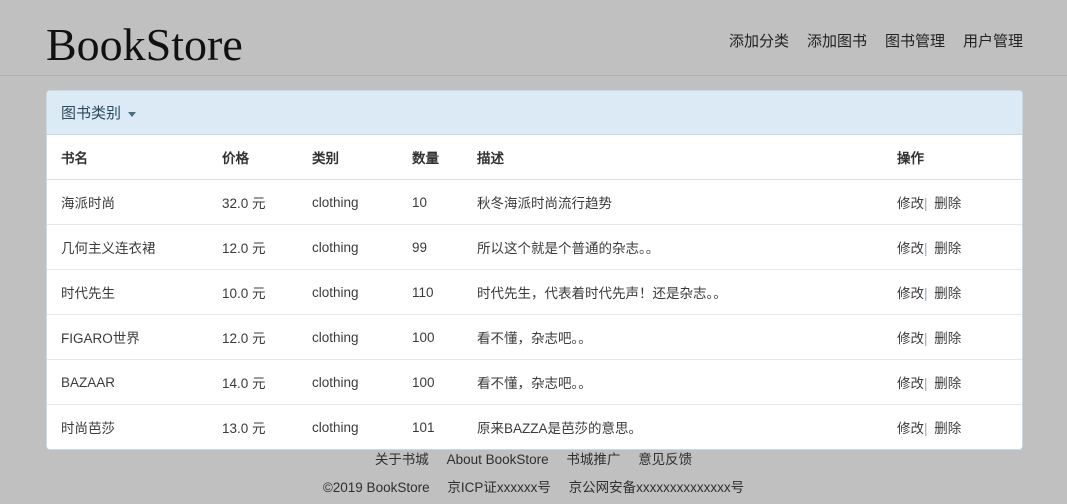 The width and height of the screenshot is (1067, 504). Describe the element at coordinates (499, 487) in the screenshot. I see `icp-license: 京ICP证xxxxxx号` at that location.